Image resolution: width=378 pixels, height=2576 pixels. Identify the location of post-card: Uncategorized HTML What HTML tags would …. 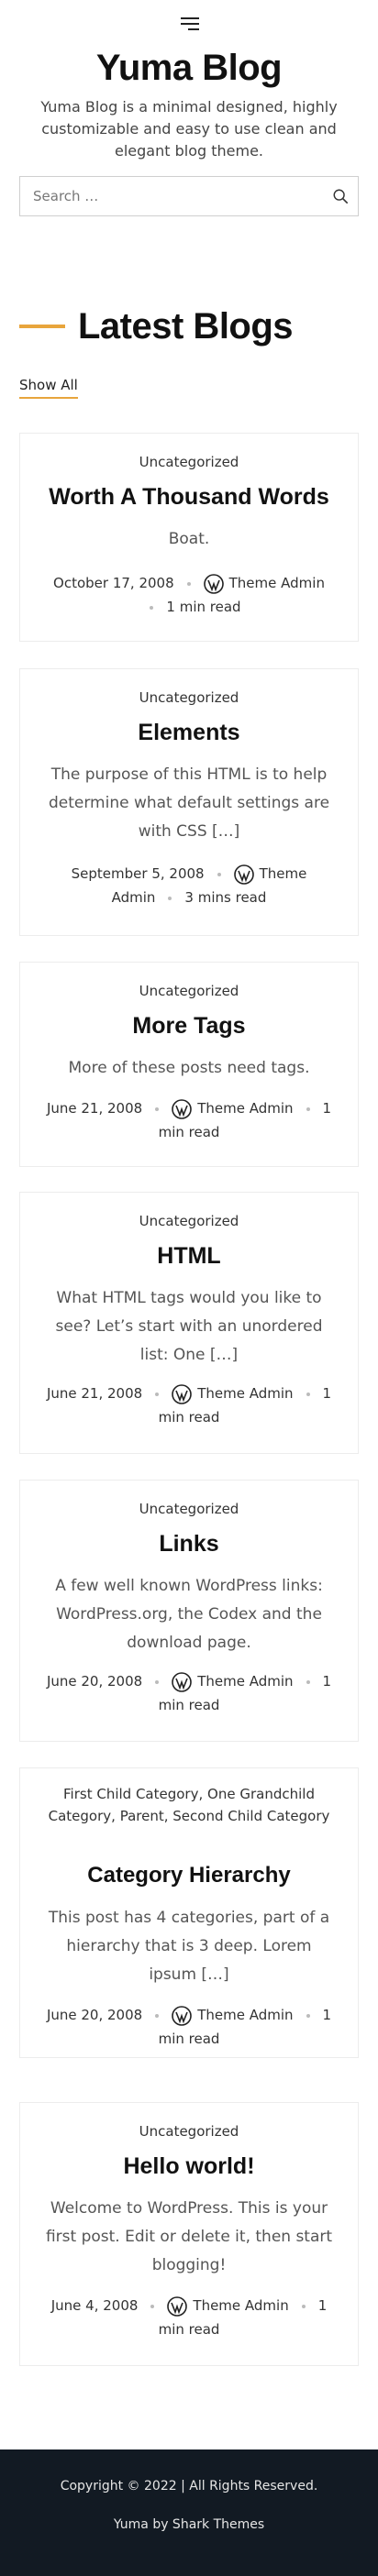
(189, 1323).